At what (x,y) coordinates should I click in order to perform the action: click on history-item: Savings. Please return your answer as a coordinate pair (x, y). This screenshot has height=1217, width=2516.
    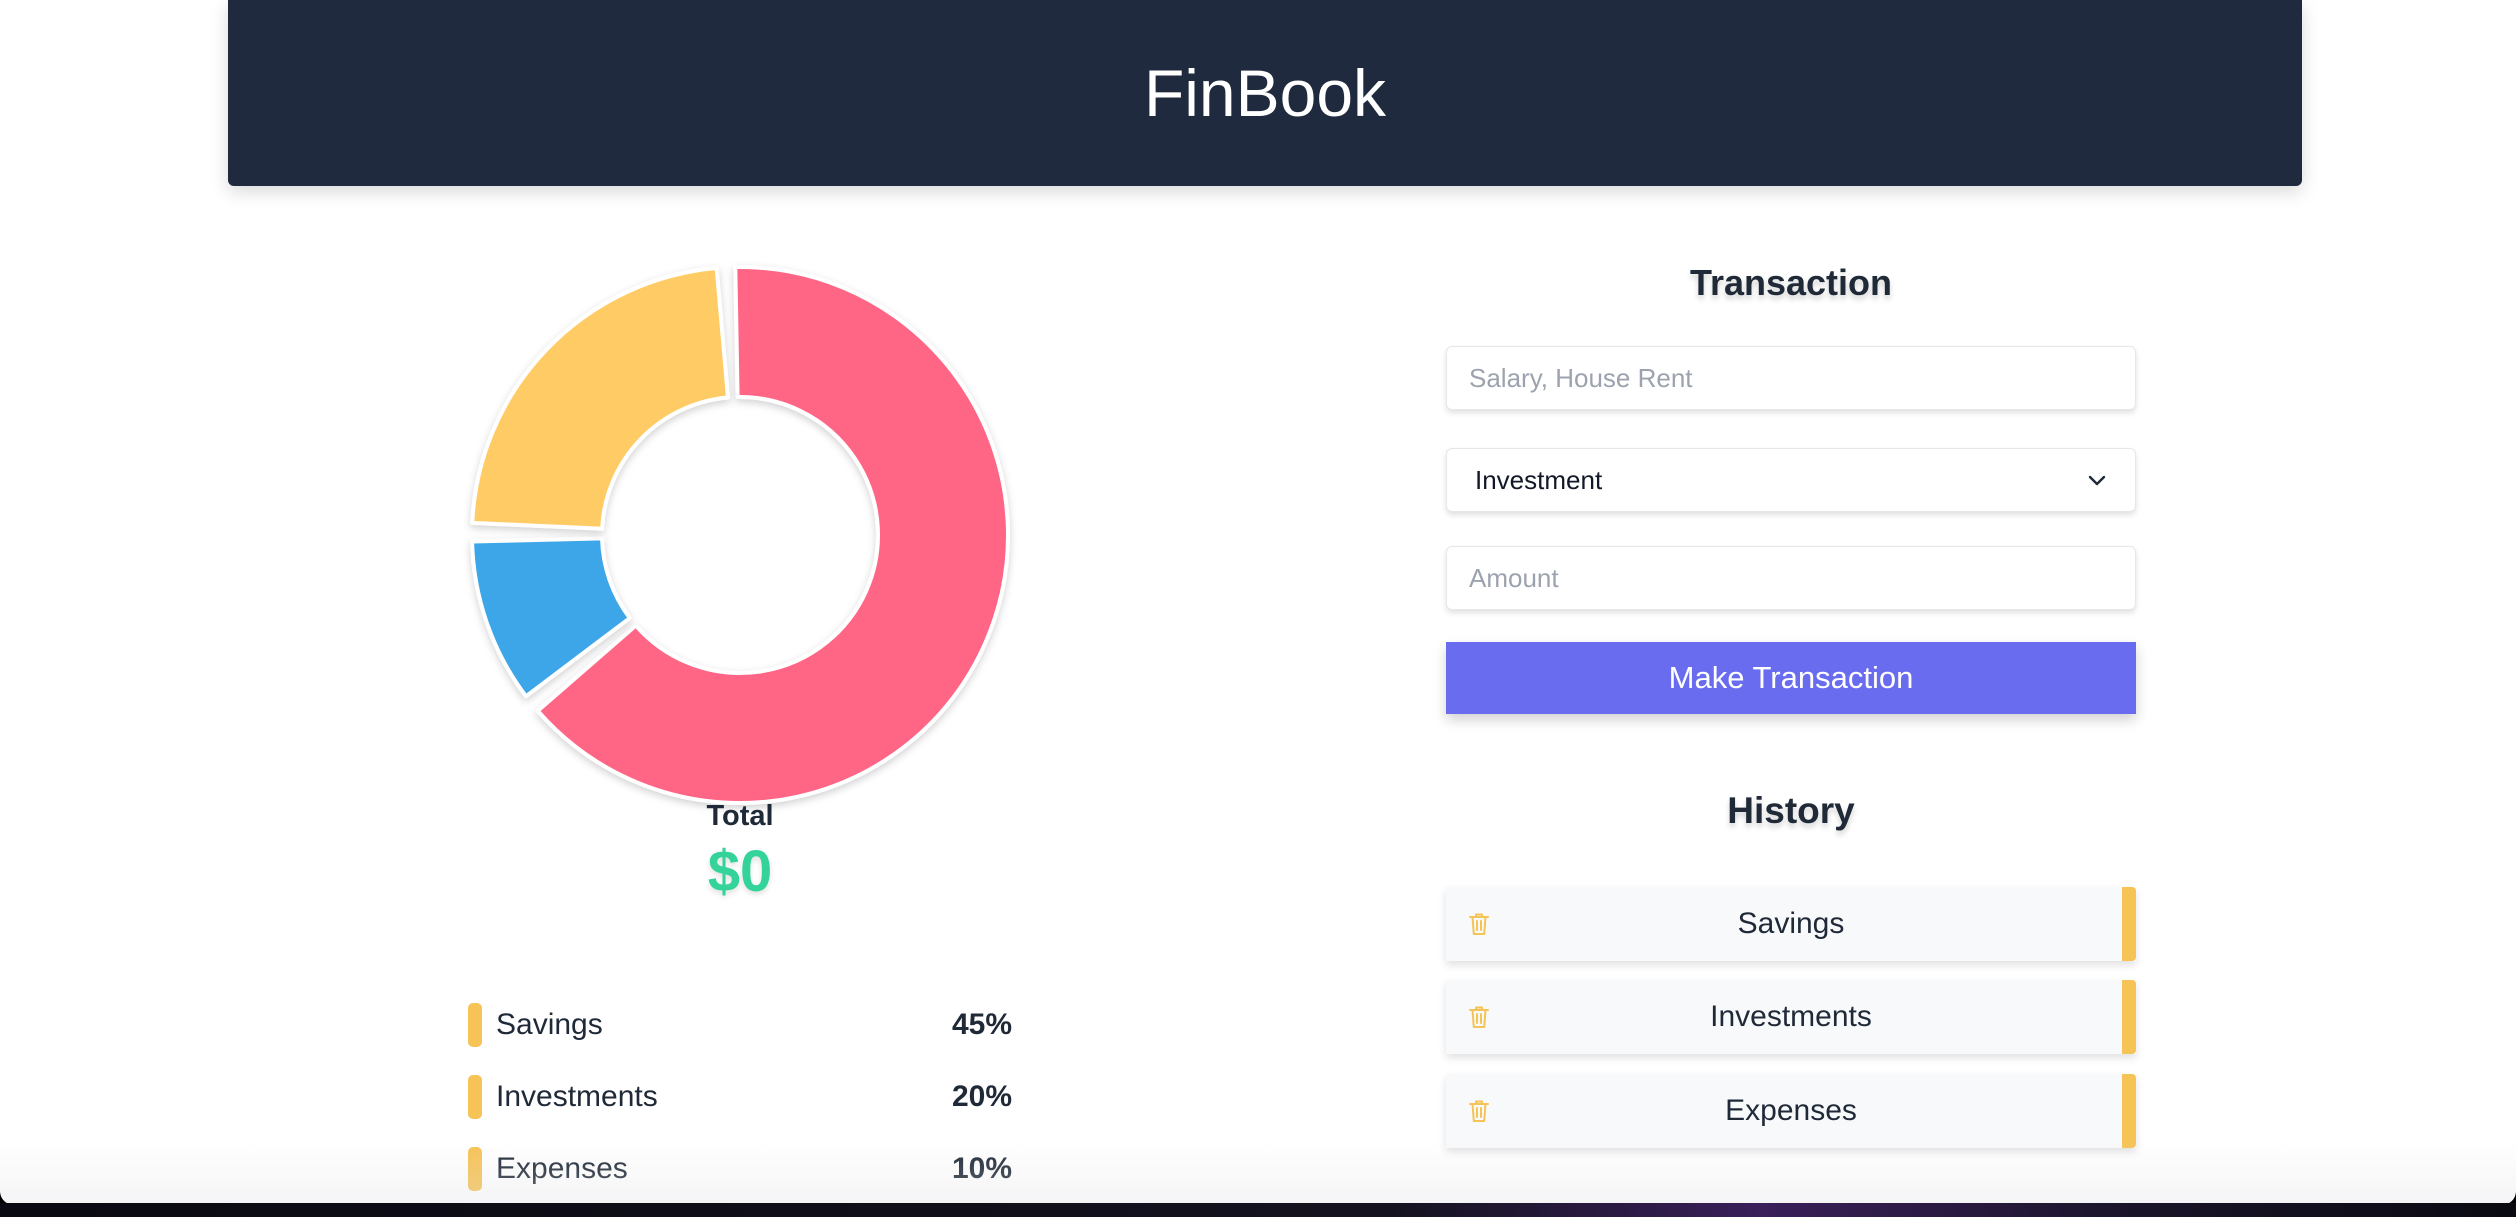
    Looking at the image, I should click on (1791, 924).